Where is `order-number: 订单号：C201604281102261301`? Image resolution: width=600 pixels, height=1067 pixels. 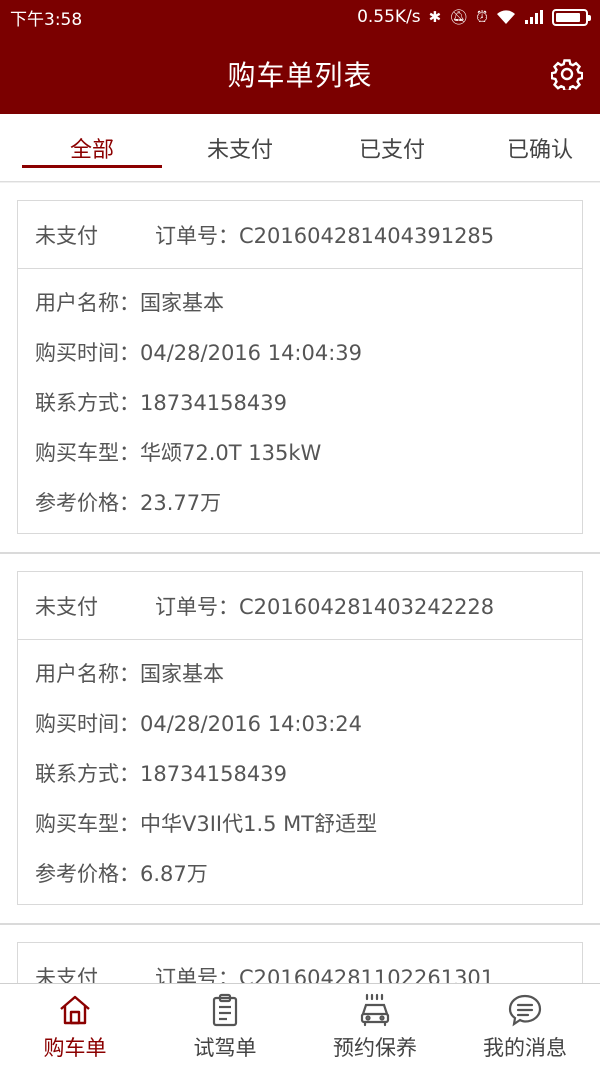
order-number: 订单号：C201604281102261301 is located at coordinates (325, 974).